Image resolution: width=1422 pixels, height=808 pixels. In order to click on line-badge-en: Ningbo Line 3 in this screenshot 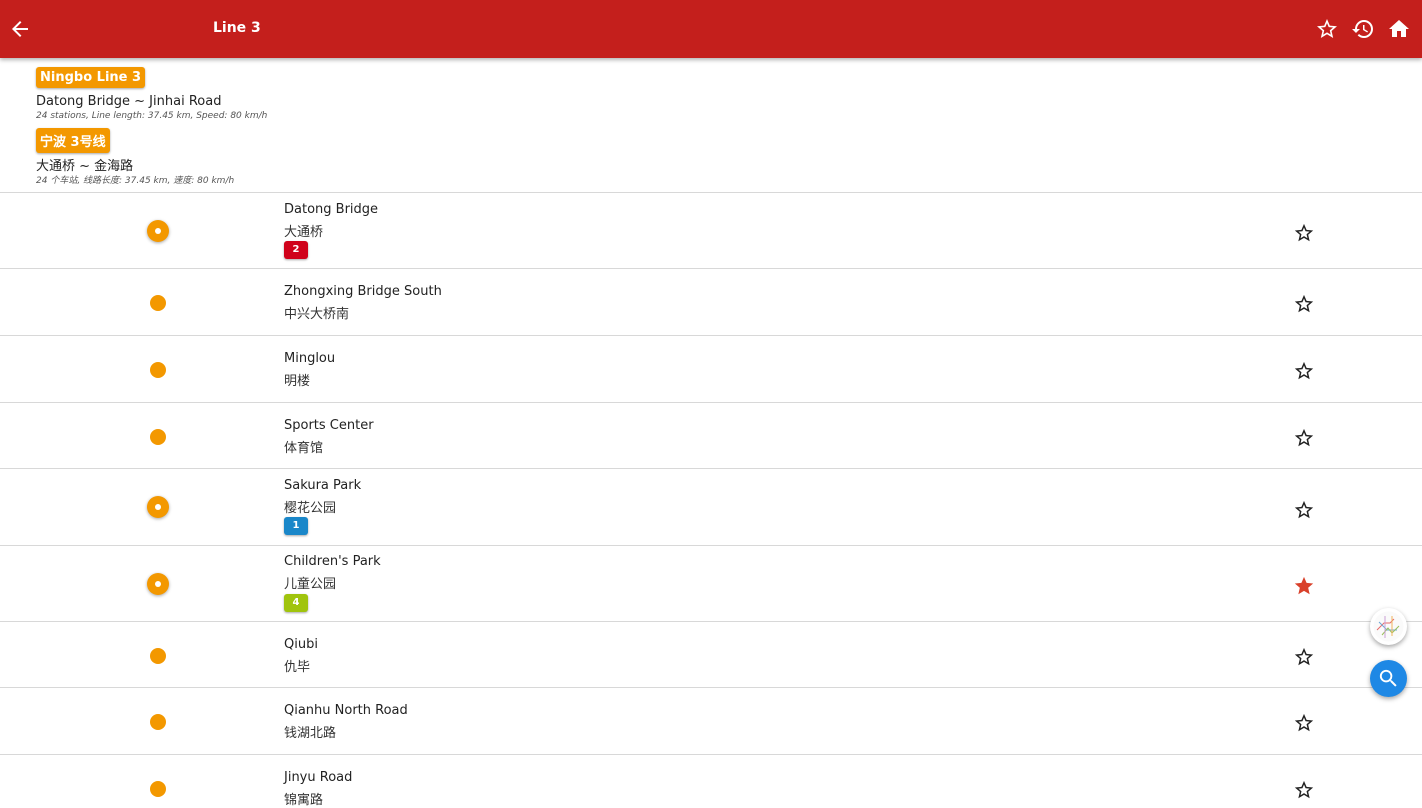, I will do `click(91, 77)`.